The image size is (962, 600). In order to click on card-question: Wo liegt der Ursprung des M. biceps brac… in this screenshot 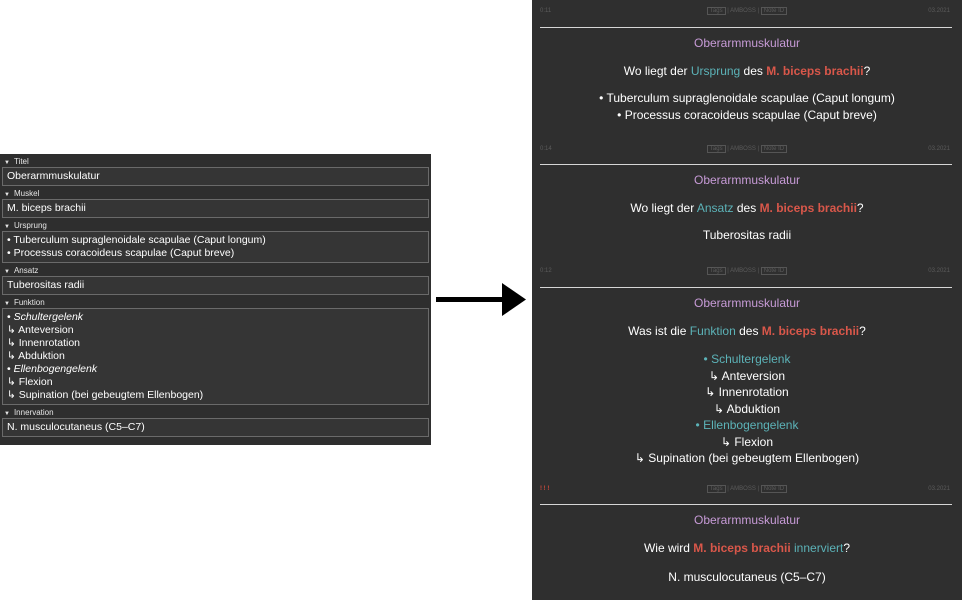, I will do `click(747, 71)`.